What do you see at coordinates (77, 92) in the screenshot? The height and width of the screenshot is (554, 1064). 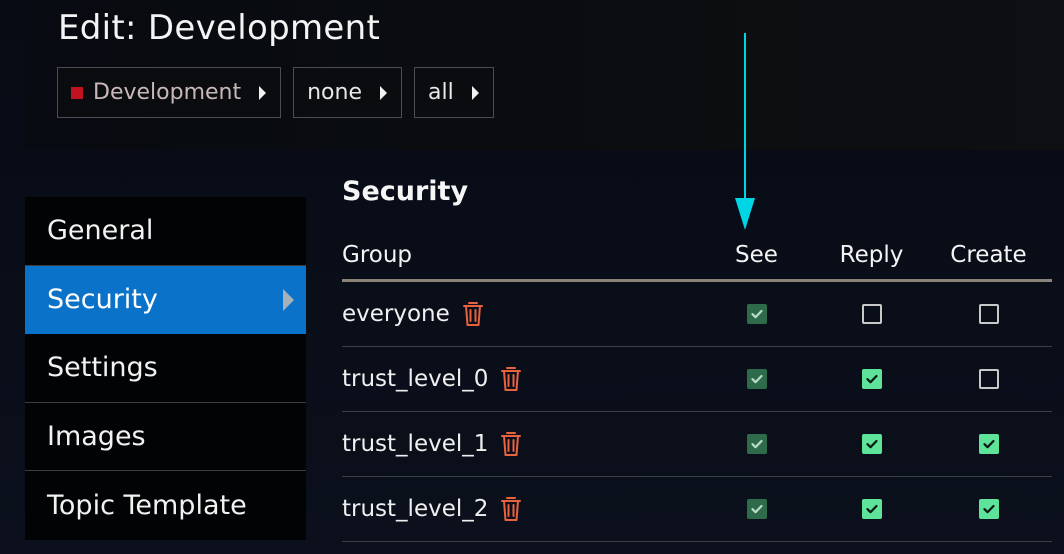 I see `category-color-swatch` at bounding box center [77, 92].